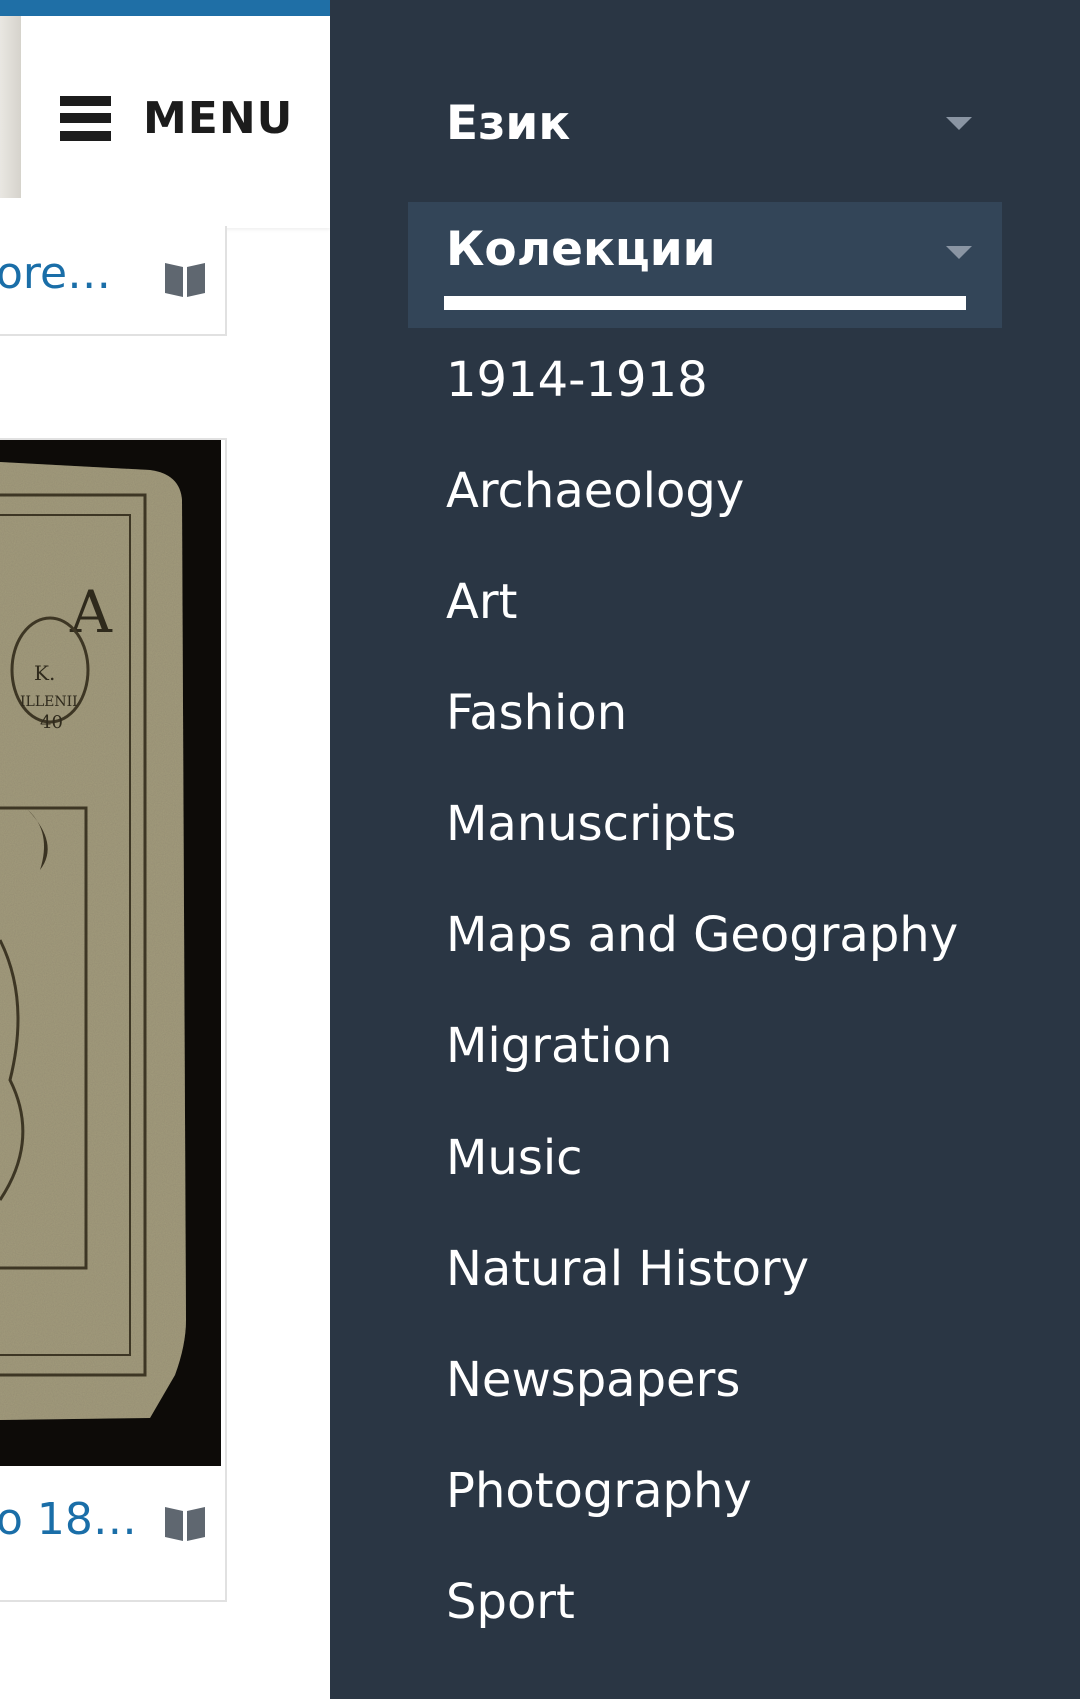 The image size is (1080, 1699). I want to click on collection-link-manuscripts: Manuscripts, so click(591, 824).